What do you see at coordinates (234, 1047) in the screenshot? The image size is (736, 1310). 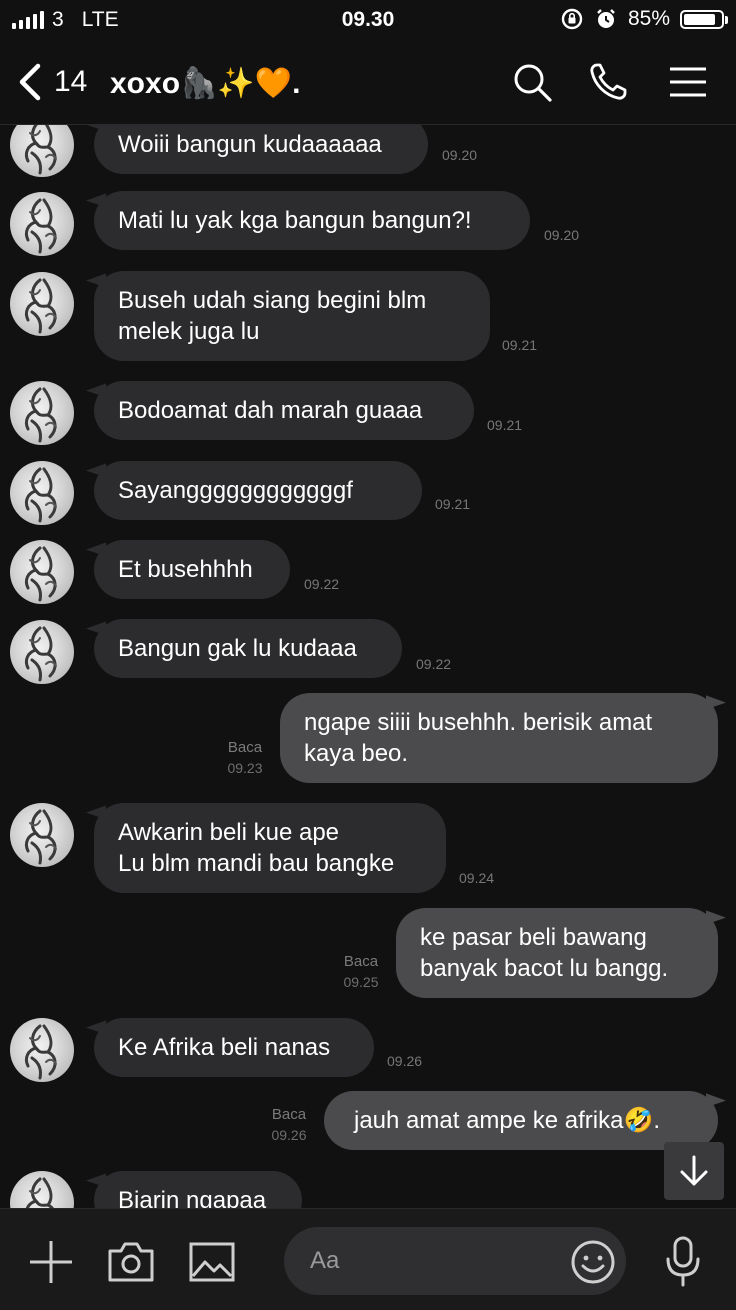 I see `message-bubble: Ke Afrika beli nanas` at bounding box center [234, 1047].